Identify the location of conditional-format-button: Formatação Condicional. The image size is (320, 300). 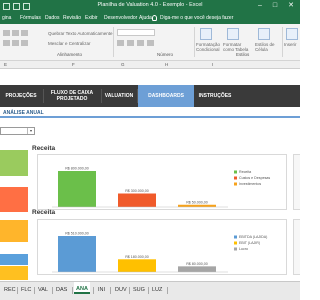
(209, 47).